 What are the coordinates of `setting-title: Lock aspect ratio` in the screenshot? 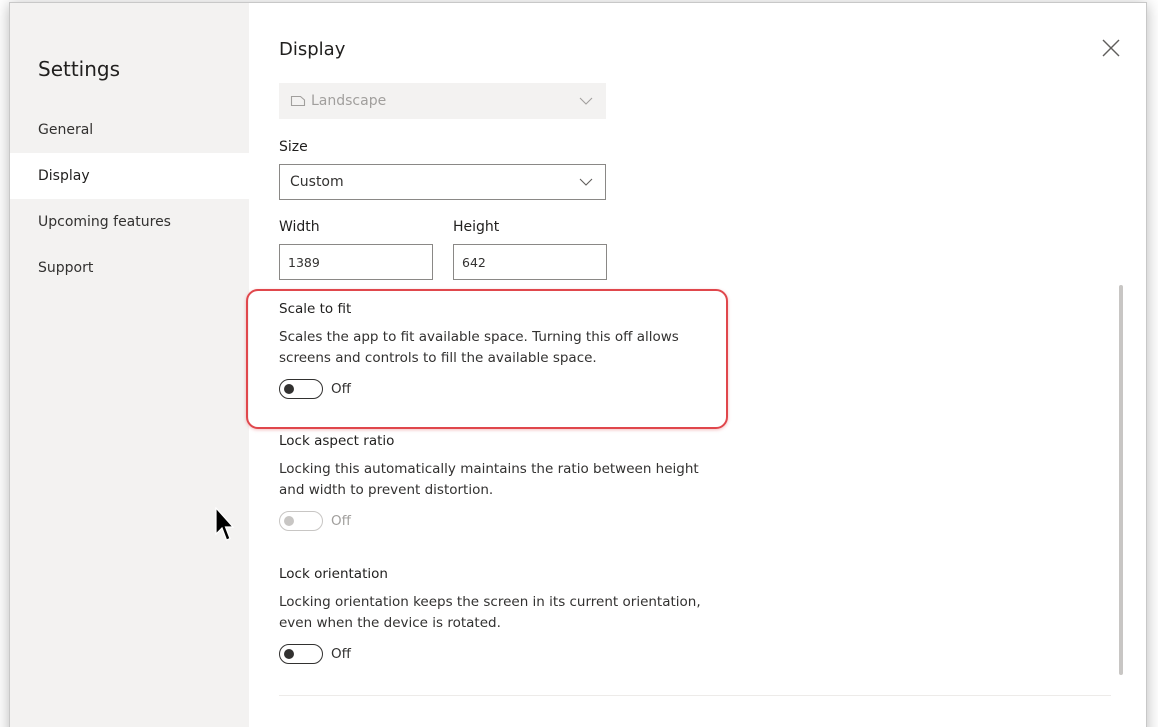 It's located at (337, 441).